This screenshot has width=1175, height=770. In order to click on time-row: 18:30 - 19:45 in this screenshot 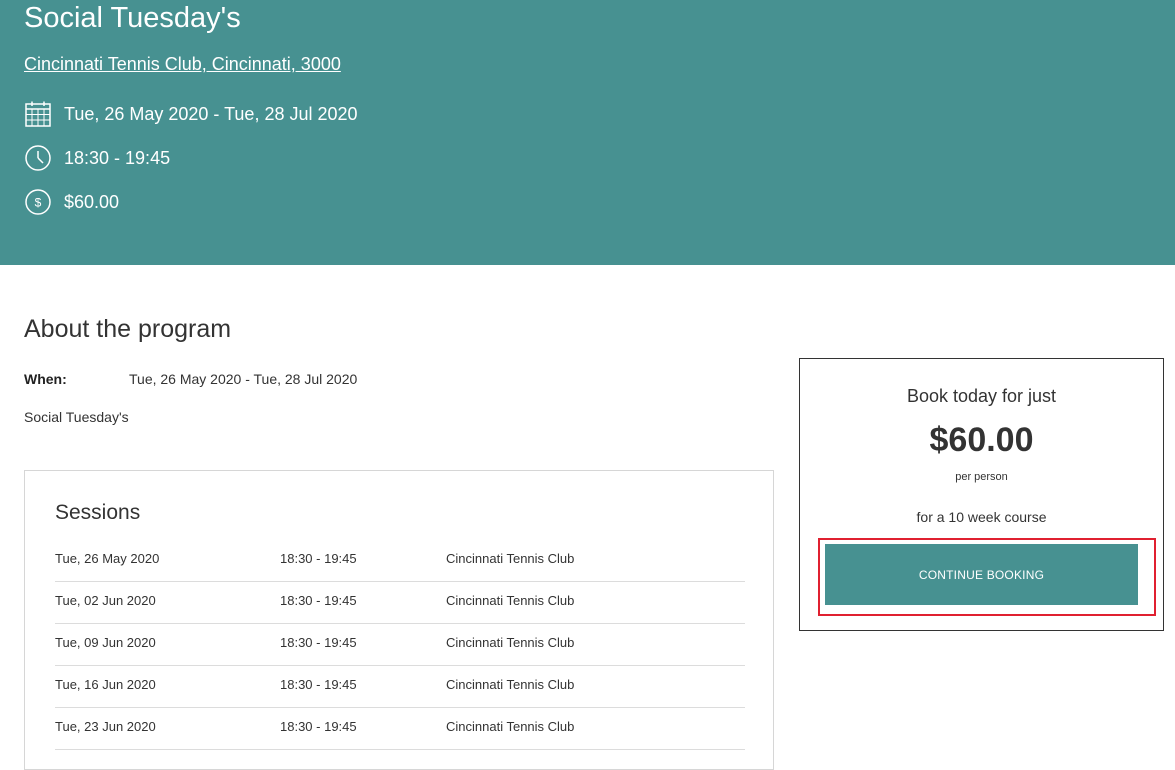, I will do `click(97, 158)`.